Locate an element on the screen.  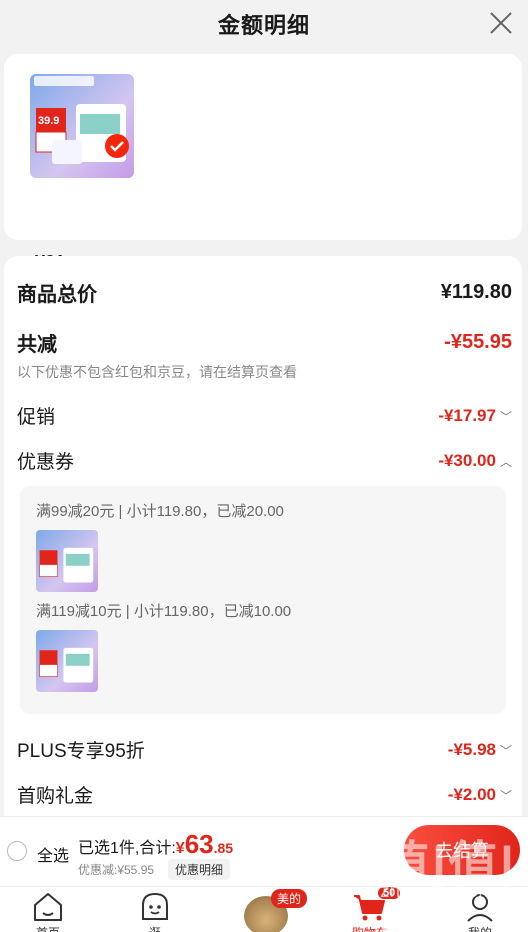
plus-value: -¥5.98 is located at coordinates (471, 749).